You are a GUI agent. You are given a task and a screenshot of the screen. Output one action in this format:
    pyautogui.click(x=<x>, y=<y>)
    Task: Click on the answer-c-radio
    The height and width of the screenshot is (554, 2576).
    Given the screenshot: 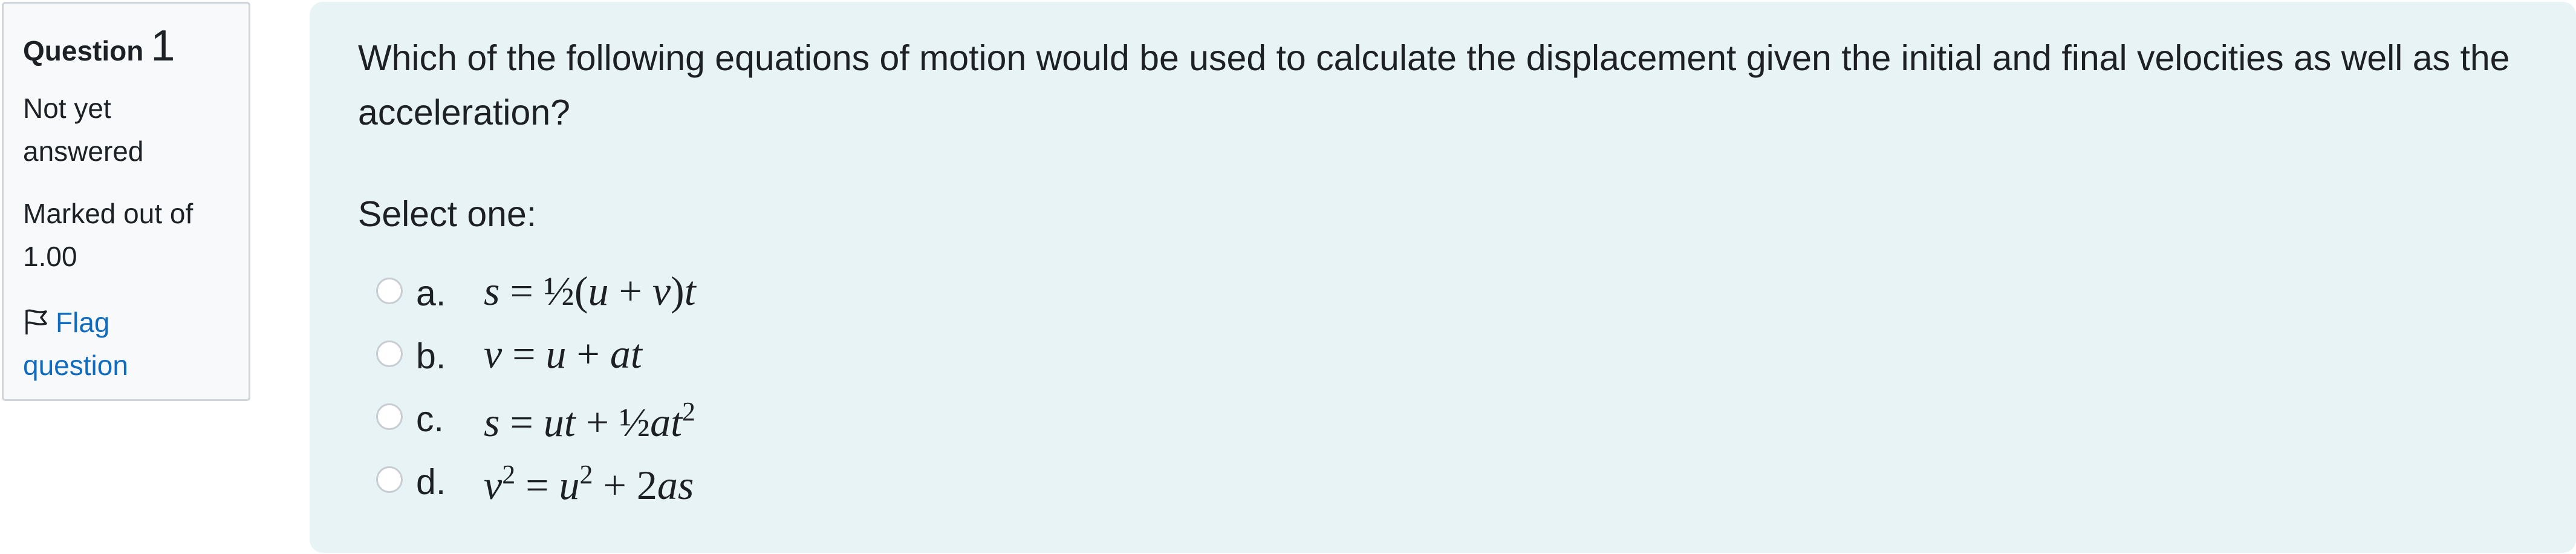 What is the action you would take?
    pyautogui.click(x=390, y=416)
    